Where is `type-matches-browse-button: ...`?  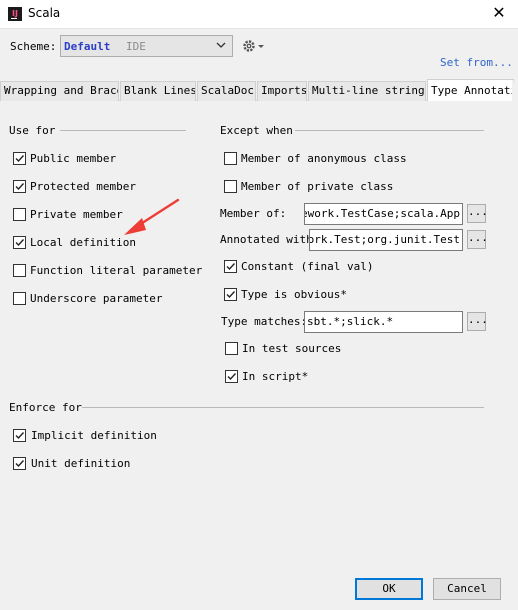 type-matches-browse-button: ... is located at coordinates (477, 321).